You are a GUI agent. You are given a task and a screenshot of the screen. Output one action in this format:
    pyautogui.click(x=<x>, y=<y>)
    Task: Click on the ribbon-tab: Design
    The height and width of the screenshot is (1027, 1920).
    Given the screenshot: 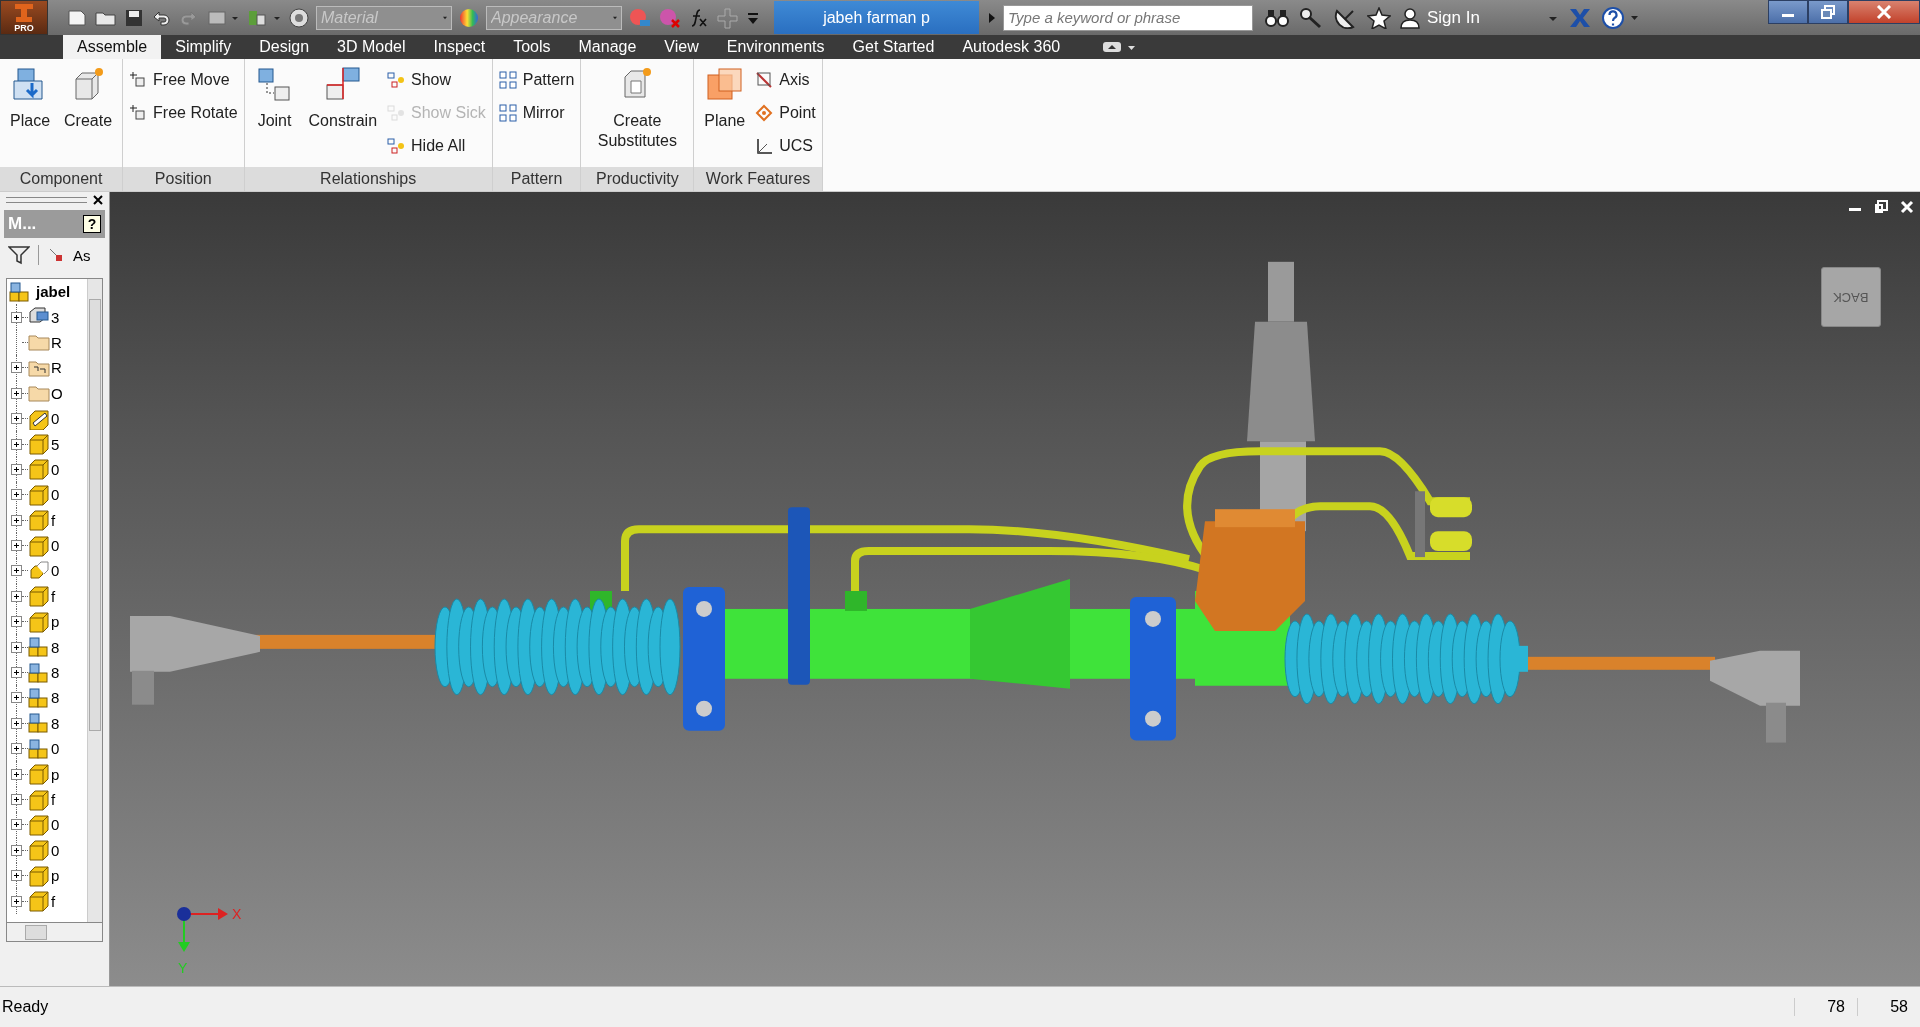 What is the action you would take?
    pyautogui.click(x=284, y=47)
    